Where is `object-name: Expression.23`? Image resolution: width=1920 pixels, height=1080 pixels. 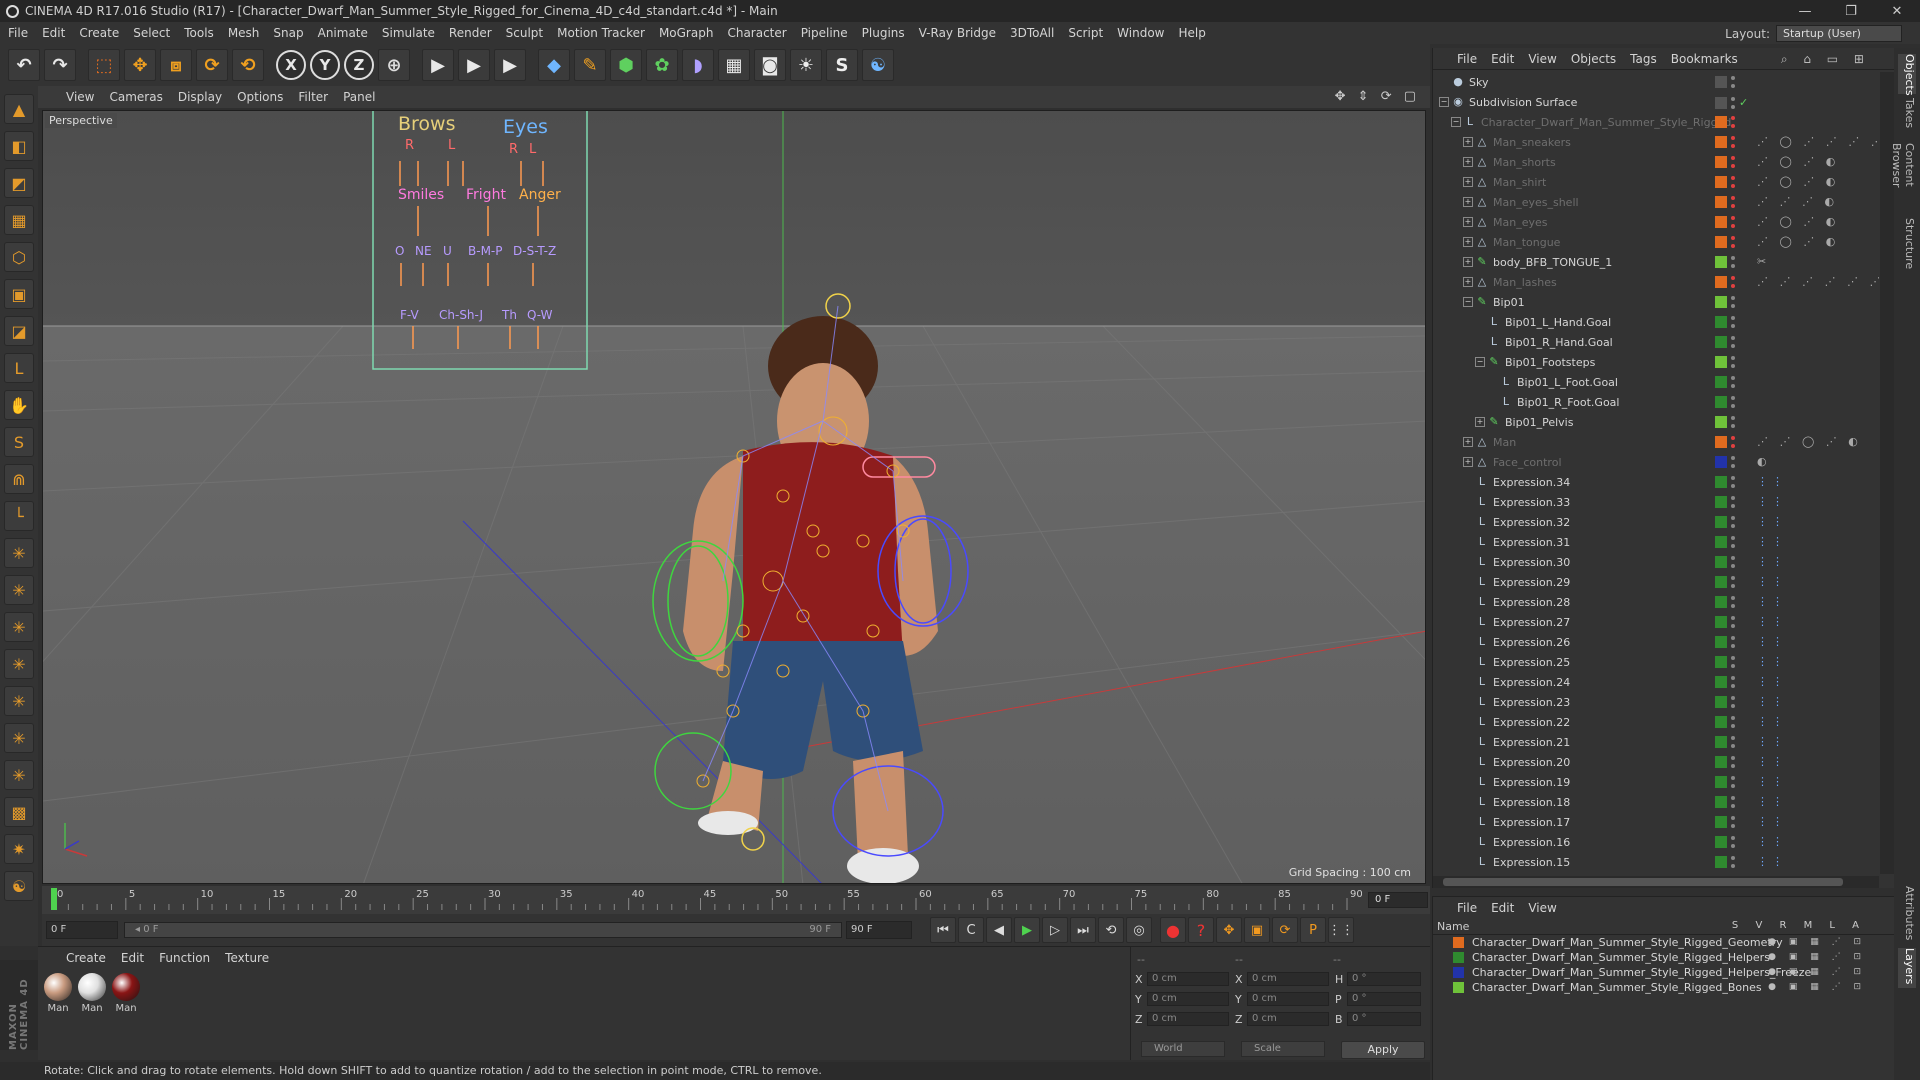
object-name: Expression.23 is located at coordinates (1531, 702).